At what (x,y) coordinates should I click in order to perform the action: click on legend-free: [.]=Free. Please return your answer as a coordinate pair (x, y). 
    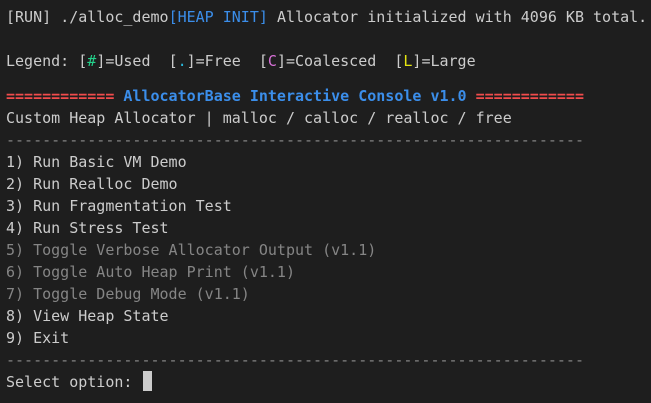
    Looking at the image, I should click on (204, 61).